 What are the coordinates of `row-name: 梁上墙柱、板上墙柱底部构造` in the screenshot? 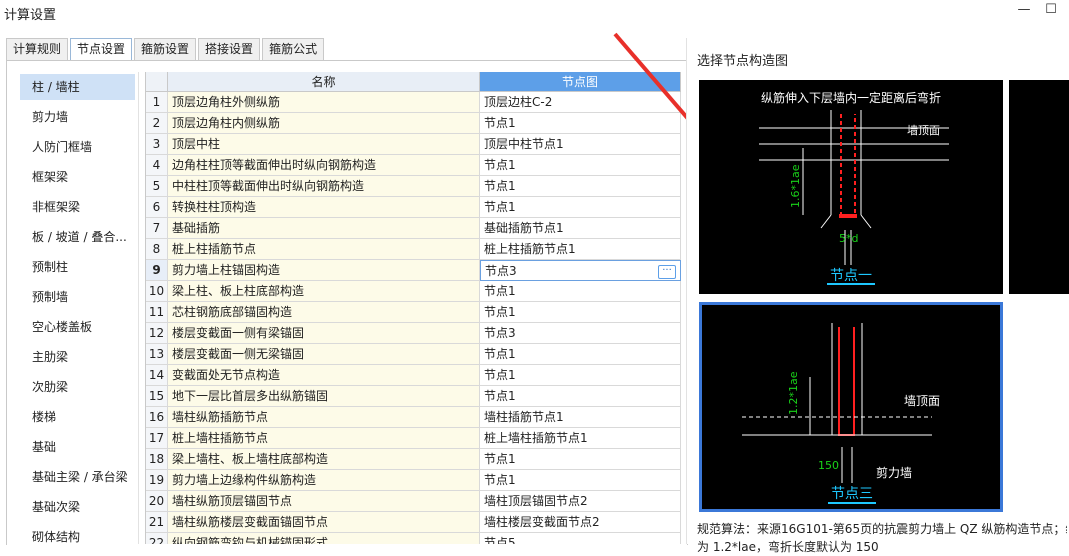 It's located at (324, 459).